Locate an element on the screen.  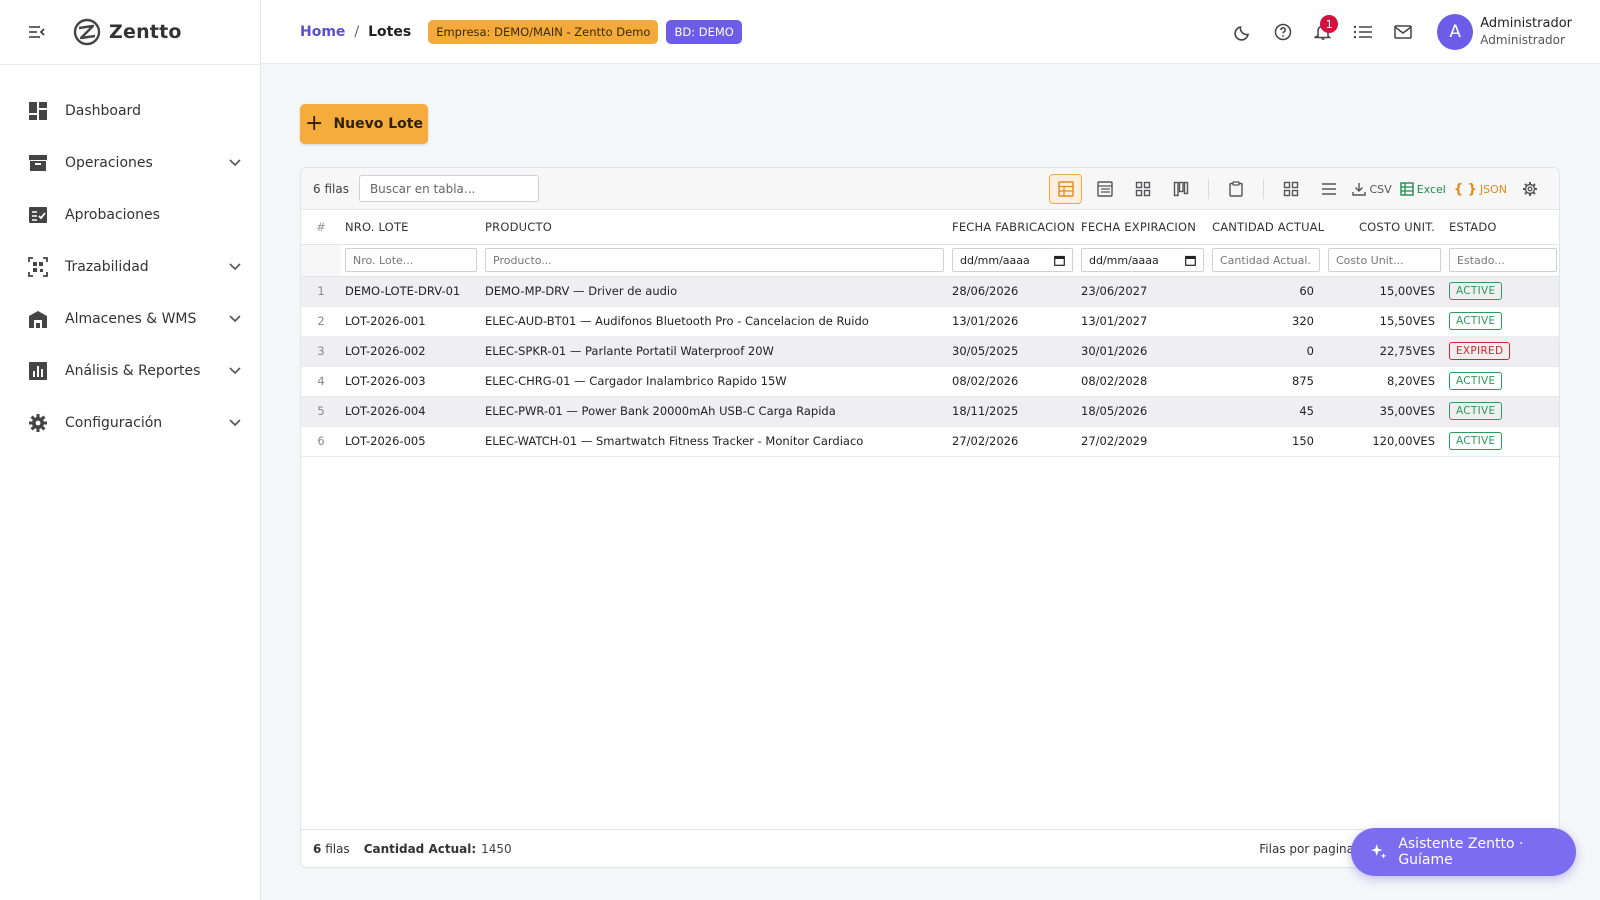
column-header-fecha-fabricacion: FECHA FABRICACION is located at coordinates (1012, 227).